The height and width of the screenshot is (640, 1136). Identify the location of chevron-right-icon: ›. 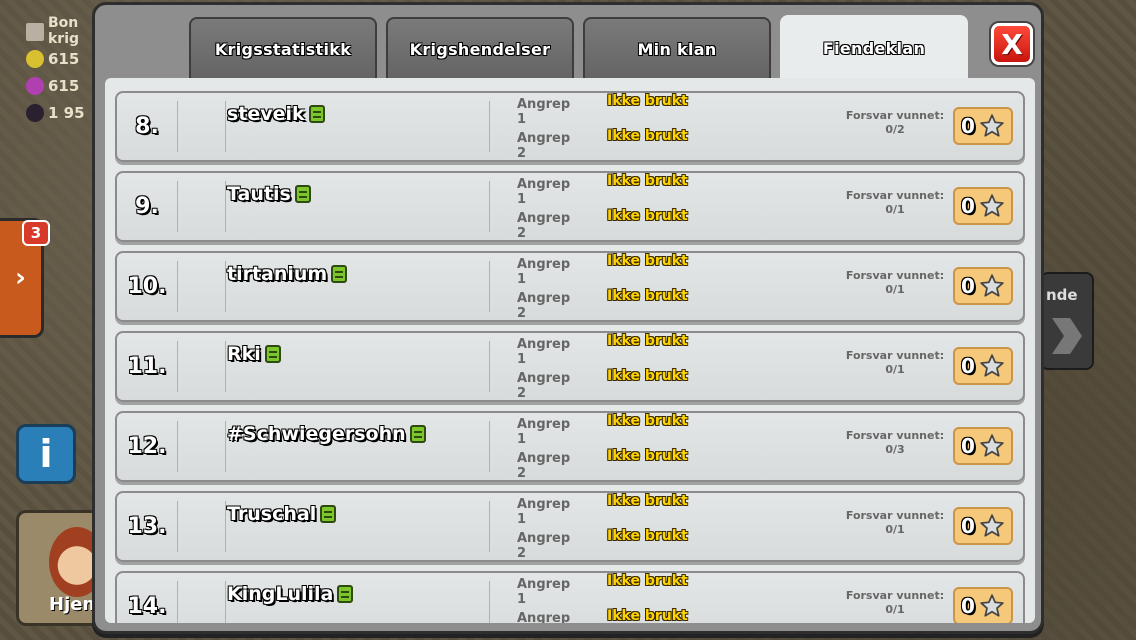
(20, 278).